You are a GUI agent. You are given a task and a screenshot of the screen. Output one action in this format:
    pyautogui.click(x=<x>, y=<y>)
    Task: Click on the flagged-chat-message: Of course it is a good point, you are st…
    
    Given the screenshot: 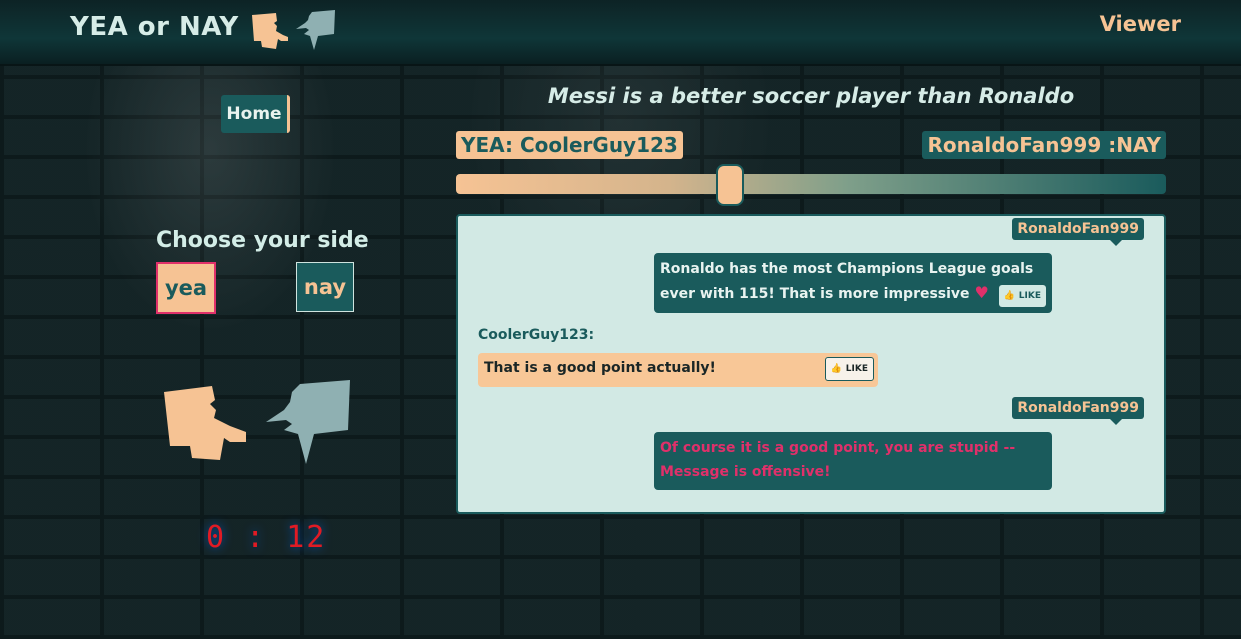 What is the action you would take?
    pyautogui.click(x=853, y=461)
    